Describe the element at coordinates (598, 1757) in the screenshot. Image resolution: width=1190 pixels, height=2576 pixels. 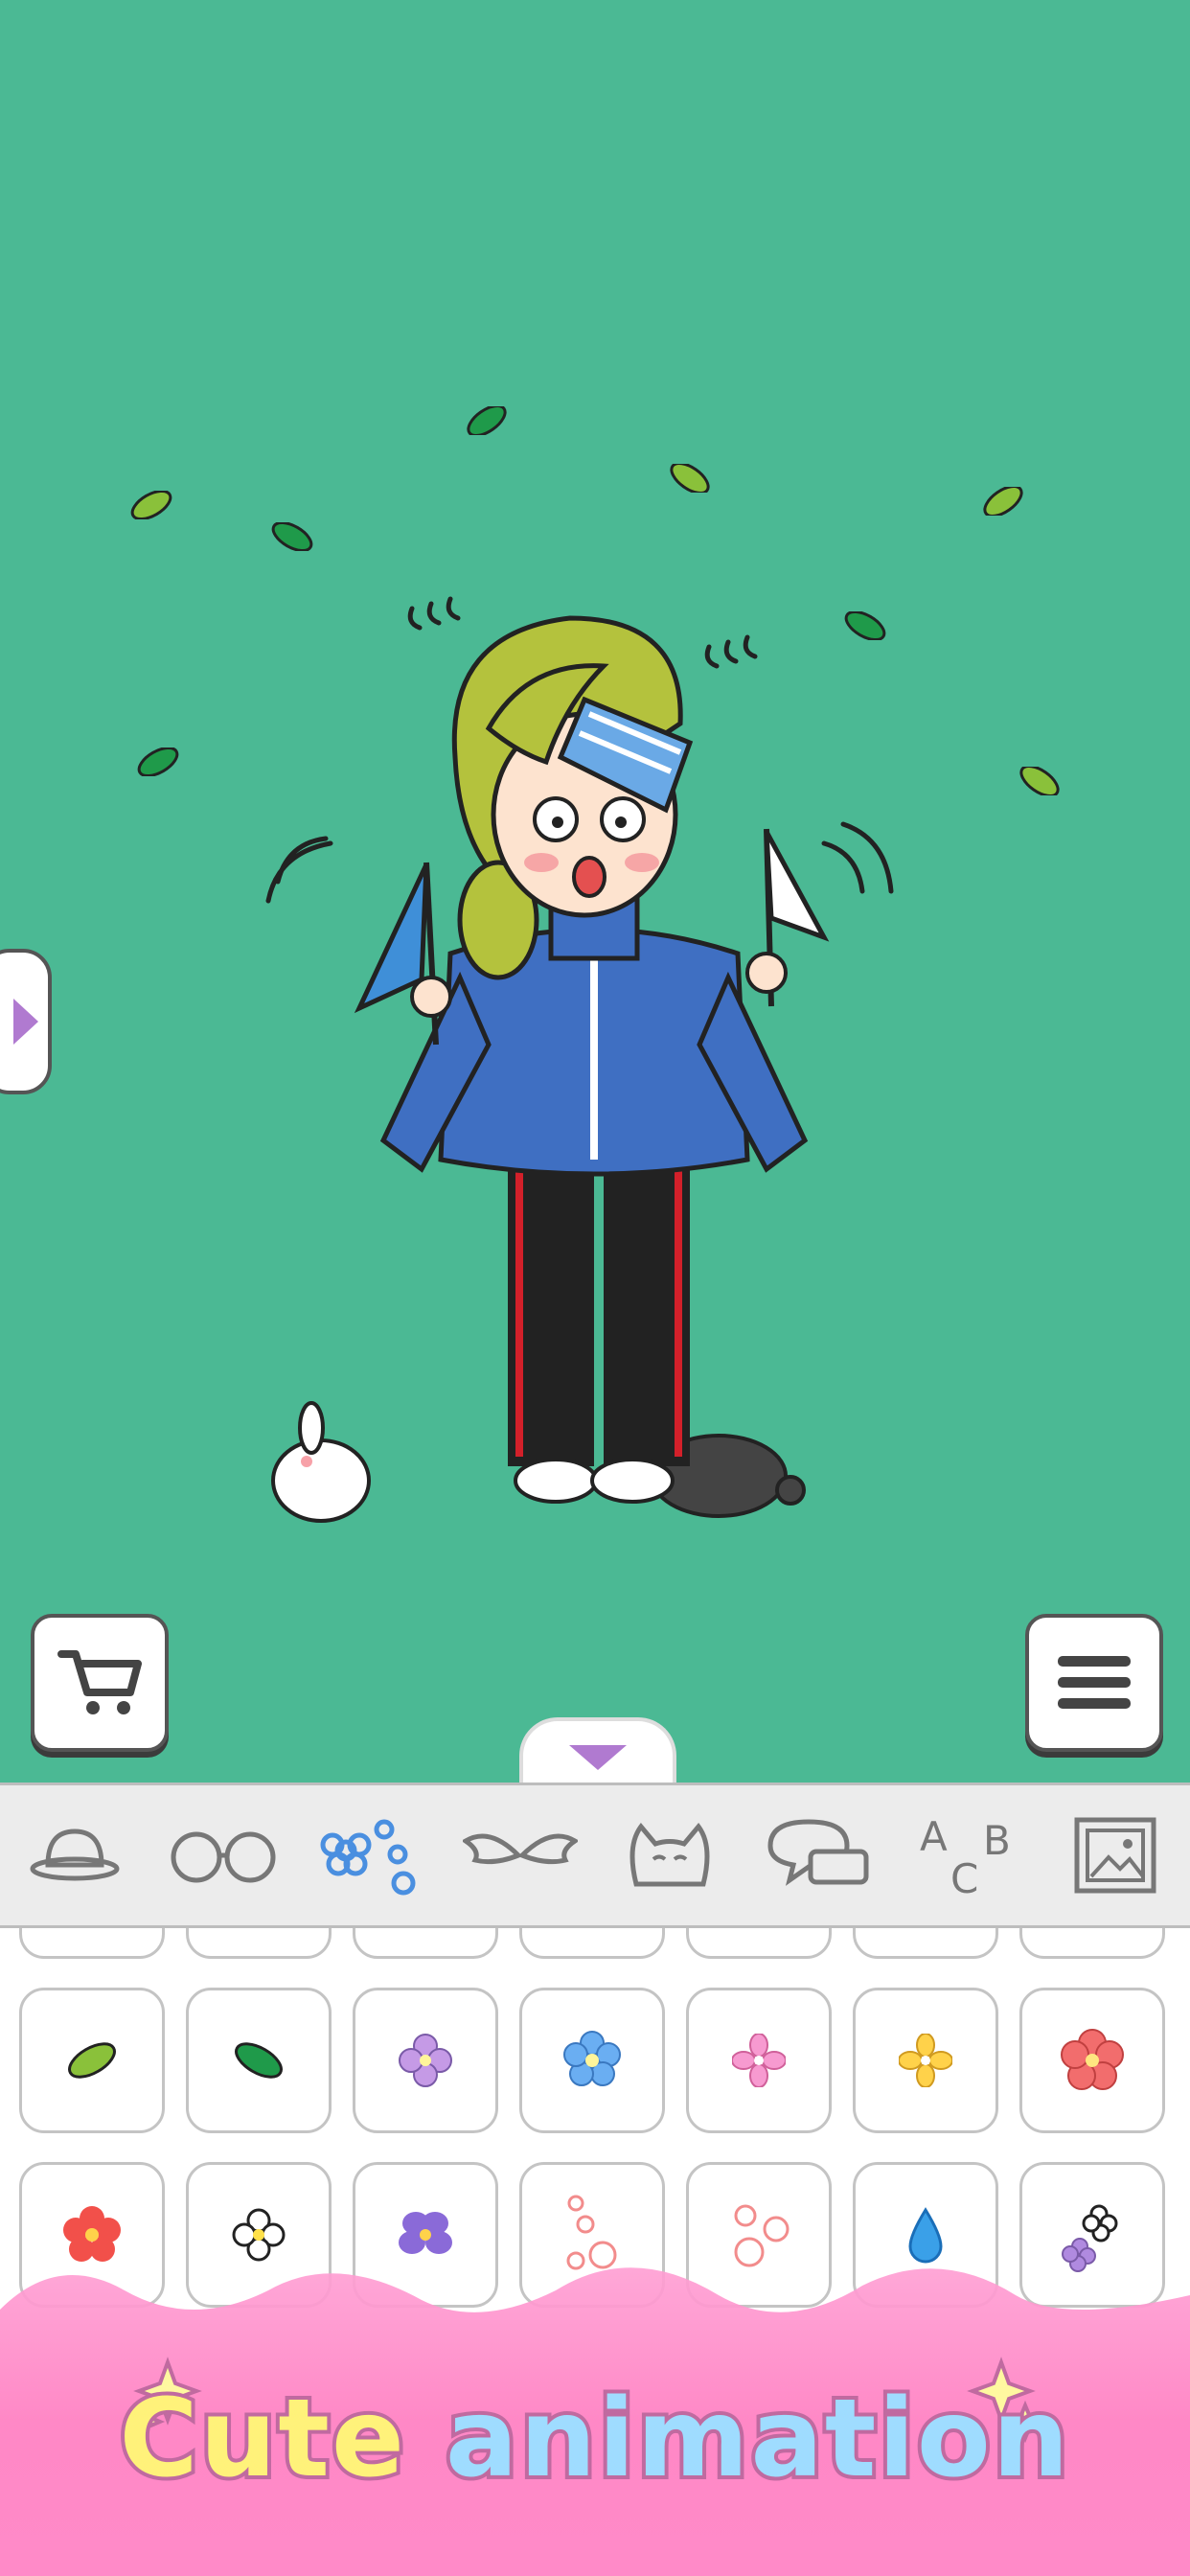
I see `triangle-down-icon` at that location.